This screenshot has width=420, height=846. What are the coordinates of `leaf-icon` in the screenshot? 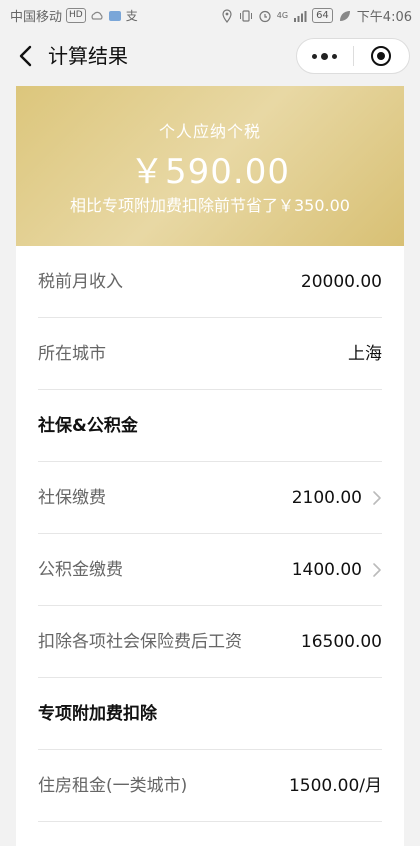 It's located at (344, 15).